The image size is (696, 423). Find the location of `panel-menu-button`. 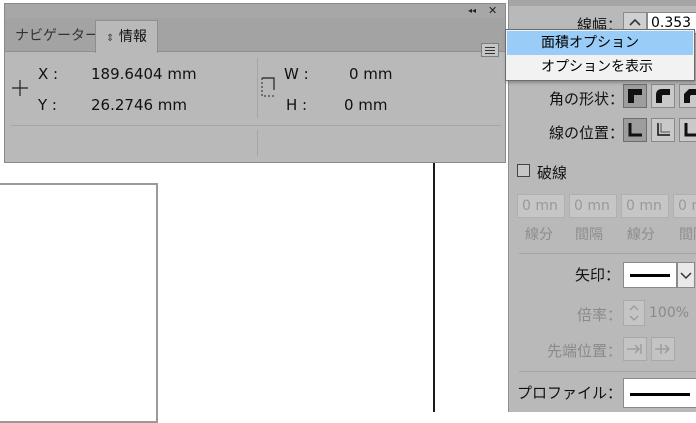

panel-menu-button is located at coordinates (490, 50).